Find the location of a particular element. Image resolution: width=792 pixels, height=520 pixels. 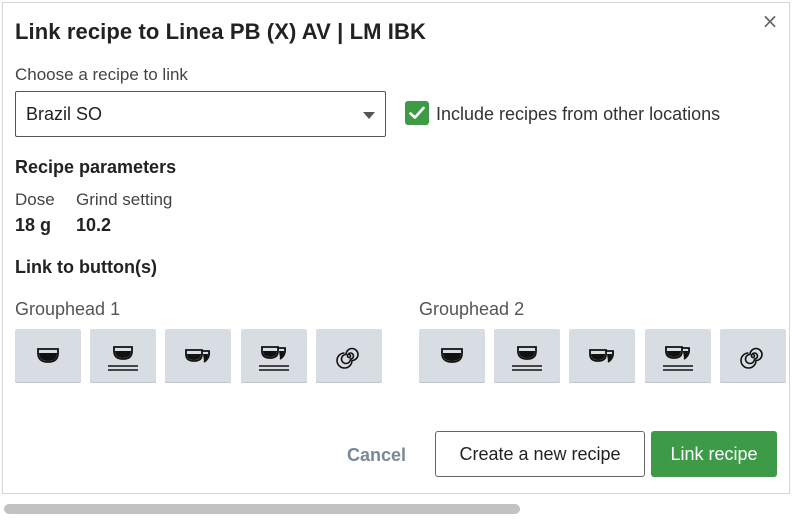

grouphead-2-double-cup-button is located at coordinates (602, 356).